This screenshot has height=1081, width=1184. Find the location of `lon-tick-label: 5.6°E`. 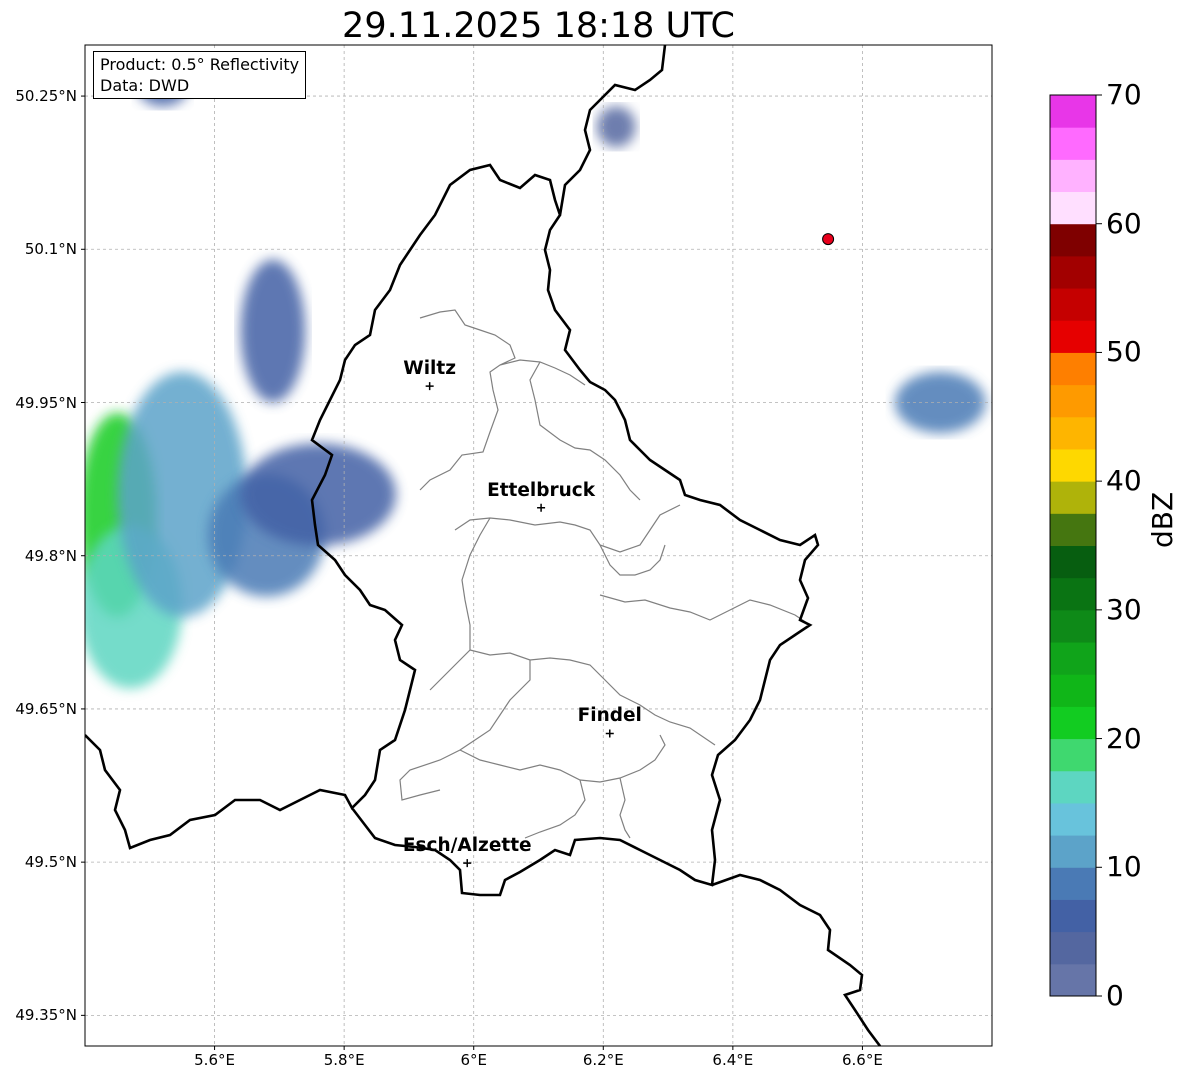

lon-tick-label: 5.6°E is located at coordinates (214, 1060).